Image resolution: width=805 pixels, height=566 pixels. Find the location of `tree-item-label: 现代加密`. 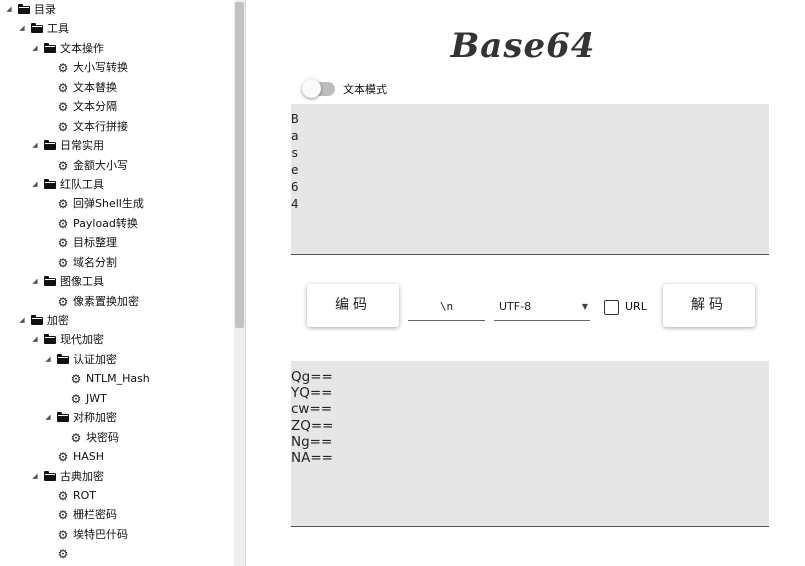

tree-item-label: 现代加密 is located at coordinates (82, 340).